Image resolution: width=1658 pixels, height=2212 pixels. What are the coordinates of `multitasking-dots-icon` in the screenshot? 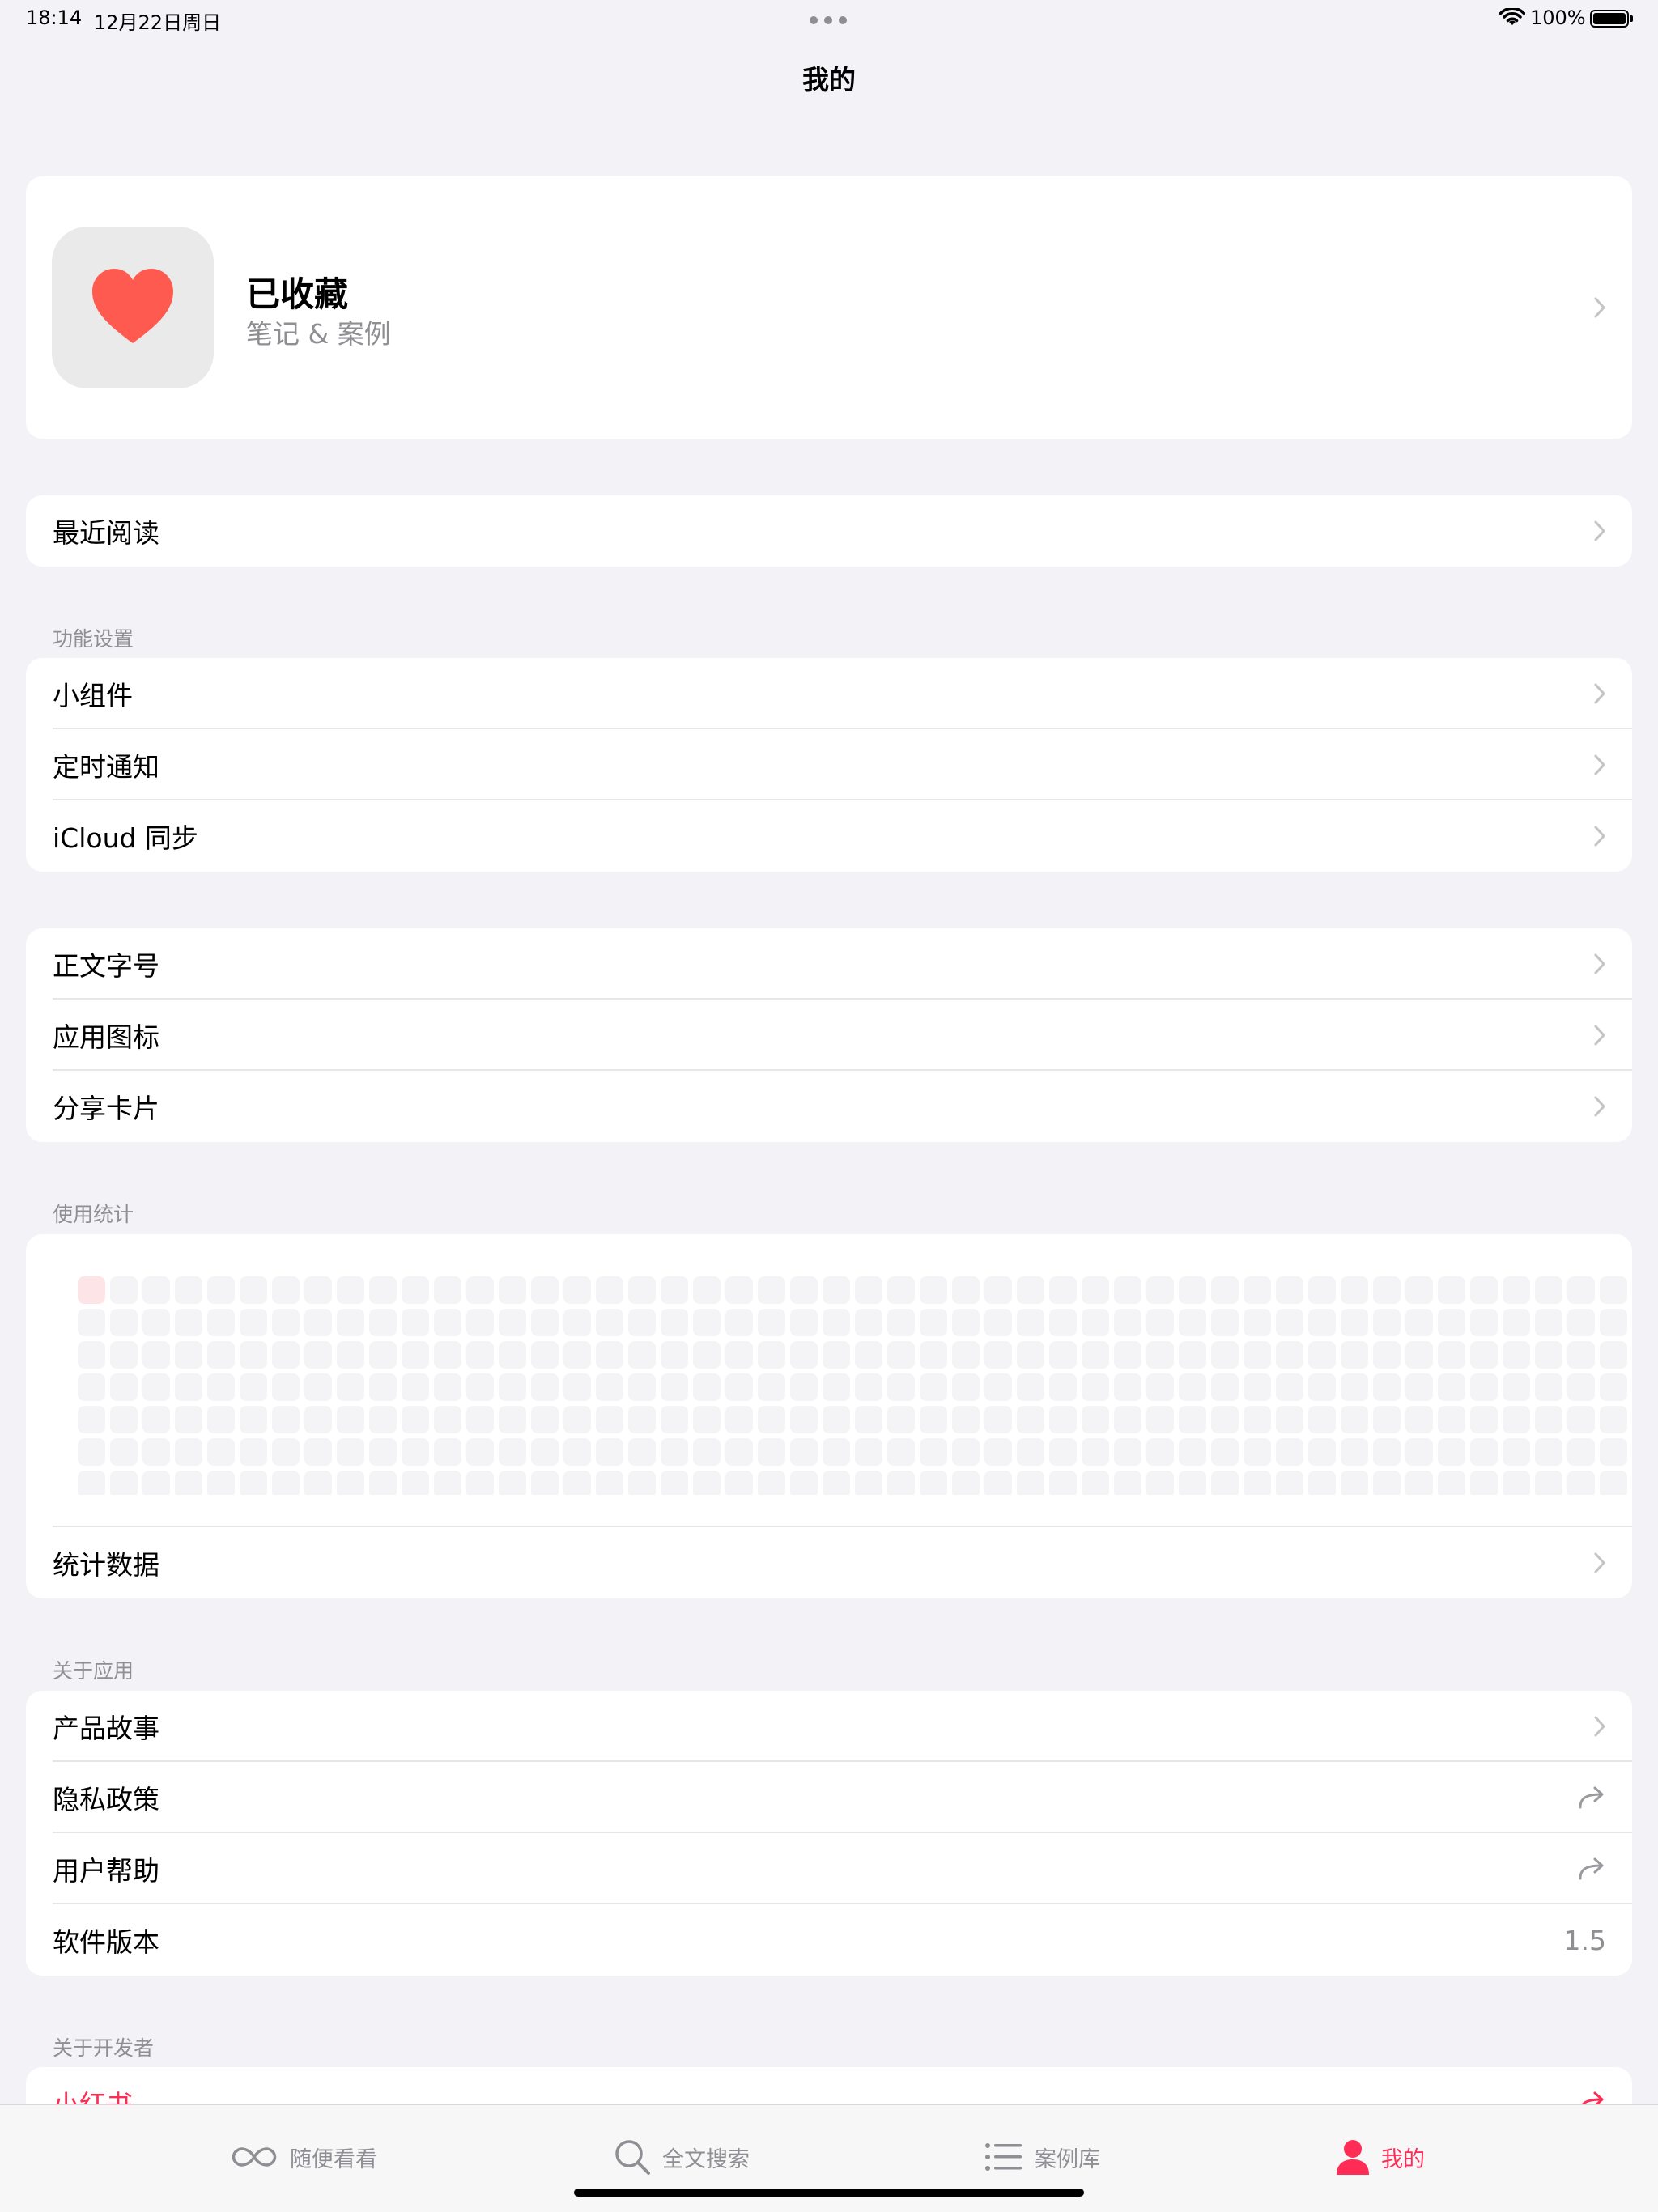 It's located at (829, 20).